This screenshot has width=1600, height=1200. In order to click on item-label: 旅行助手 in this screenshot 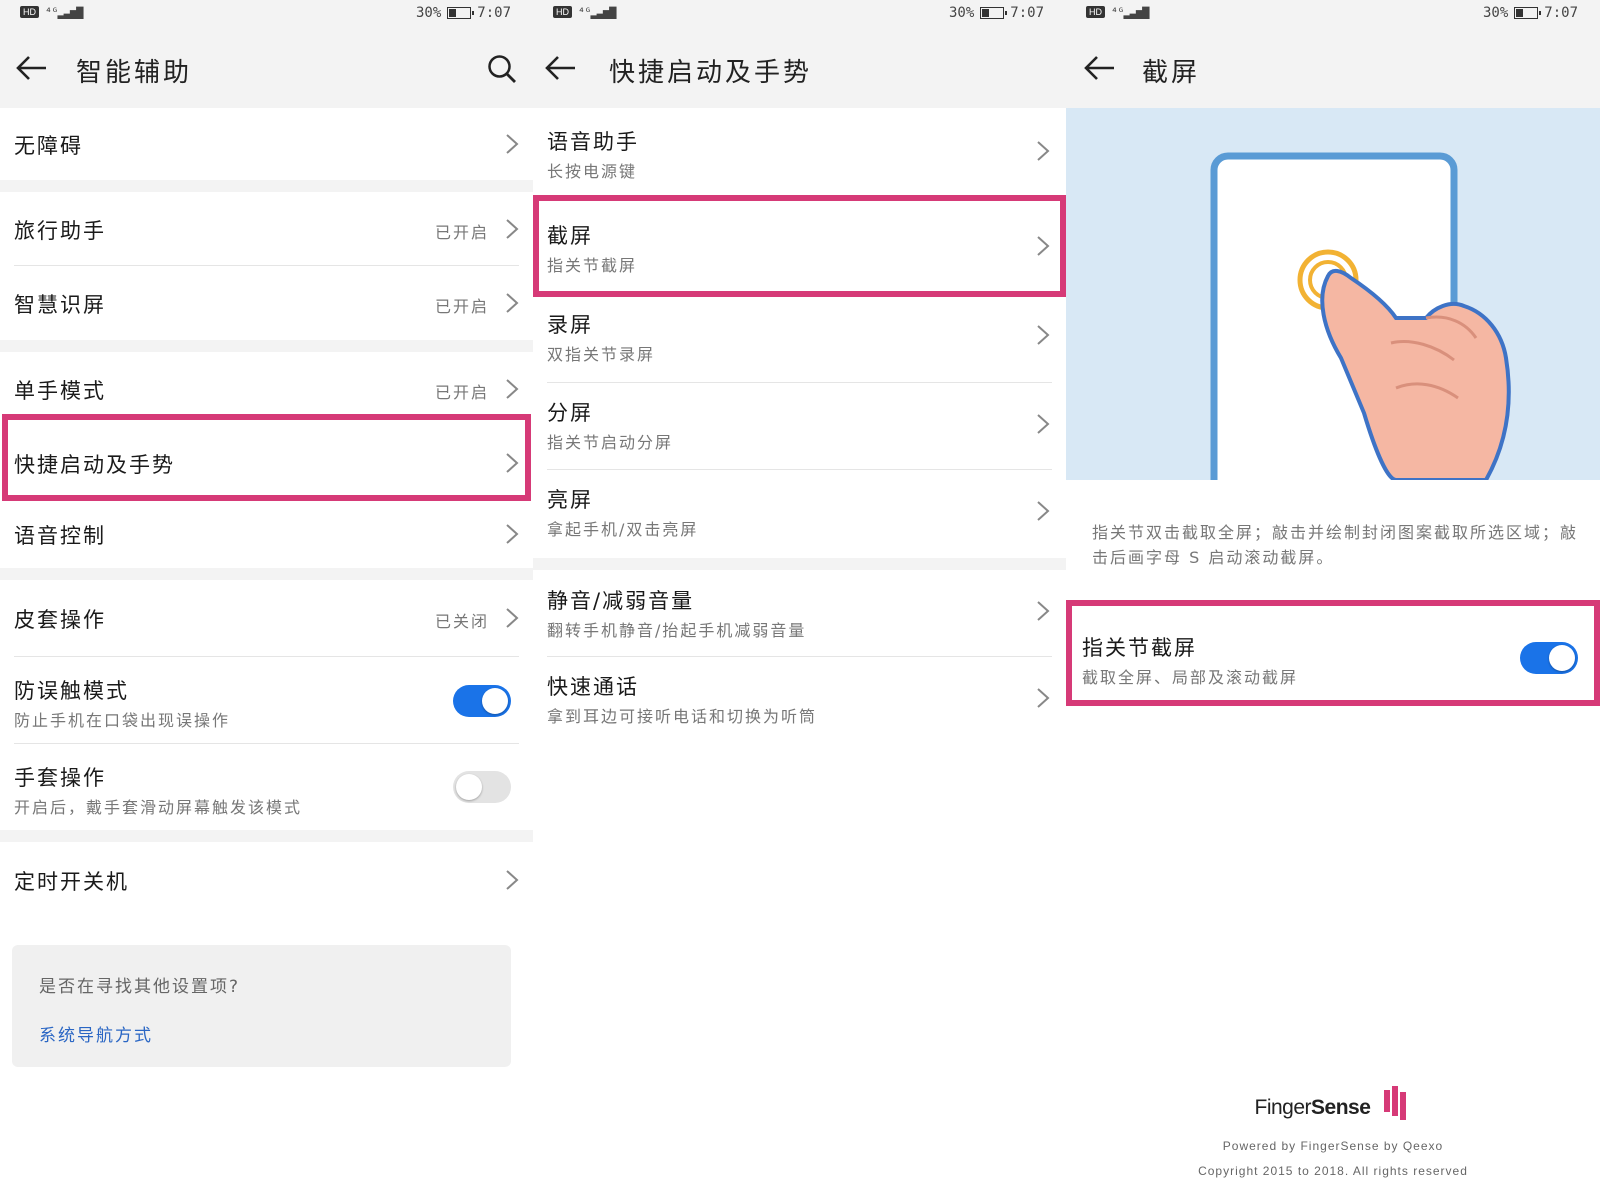, I will do `click(60, 231)`.